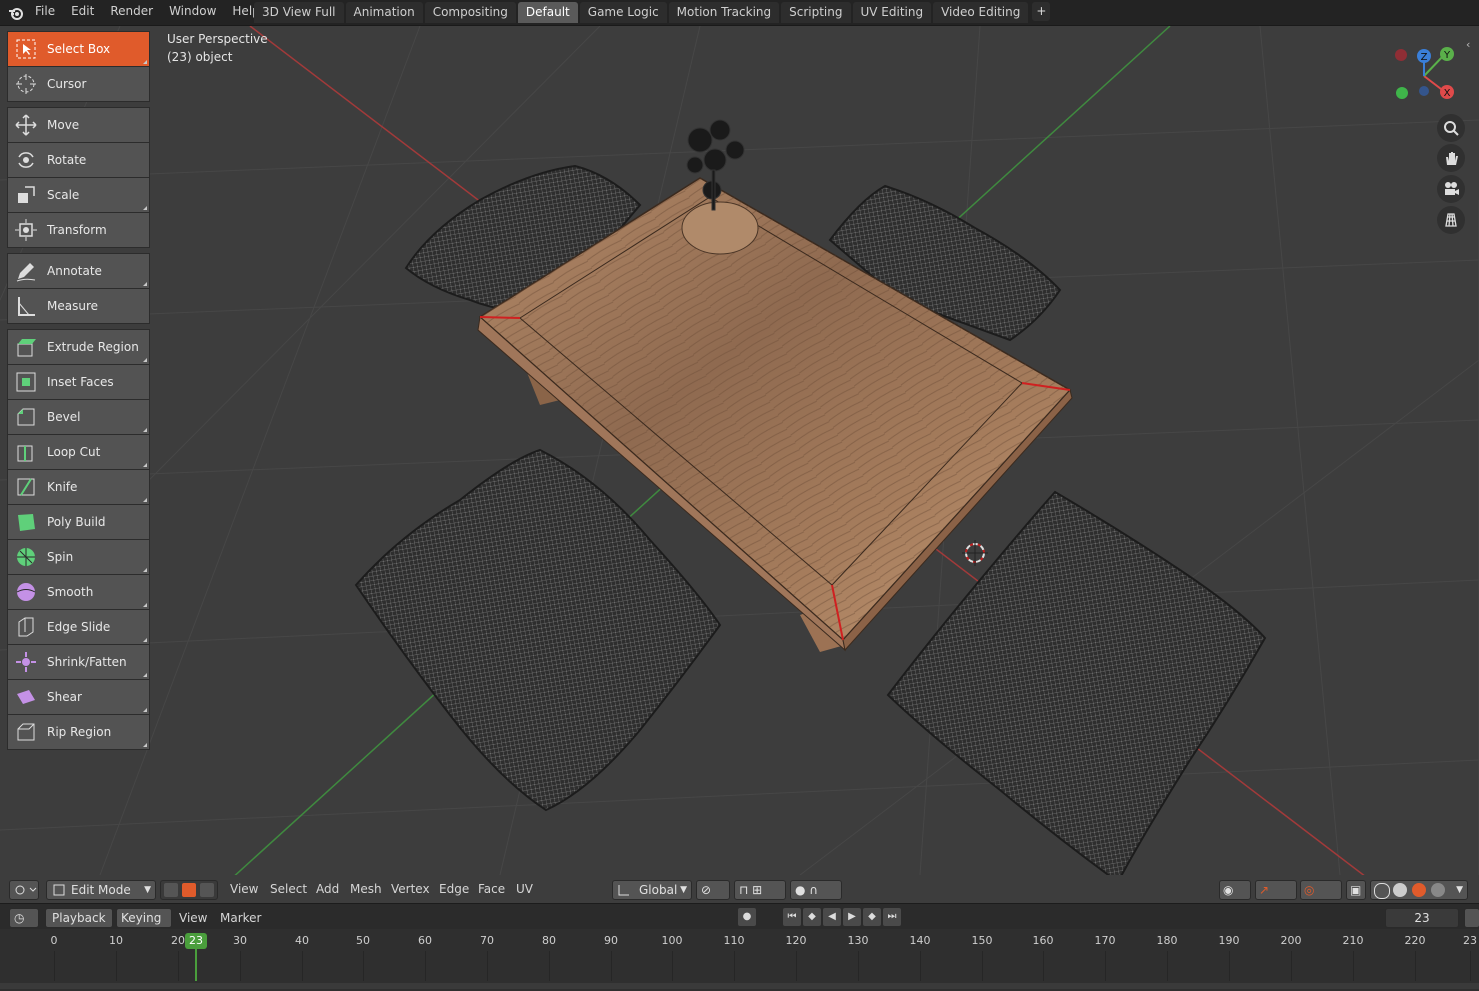 This screenshot has height=991, width=1479. What do you see at coordinates (327, 889) in the screenshot?
I see `header-menu-add: Add` at bounding box center [327, 889].